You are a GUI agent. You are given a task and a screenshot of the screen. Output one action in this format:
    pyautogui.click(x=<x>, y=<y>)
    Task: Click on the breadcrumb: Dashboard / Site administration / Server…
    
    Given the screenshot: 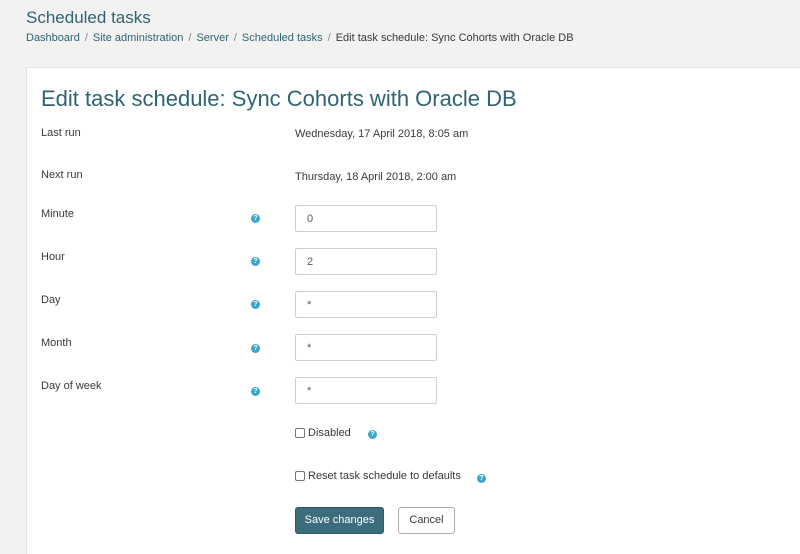 What is the action you would take?
    pyautogui.click(x=300, y=38)
    